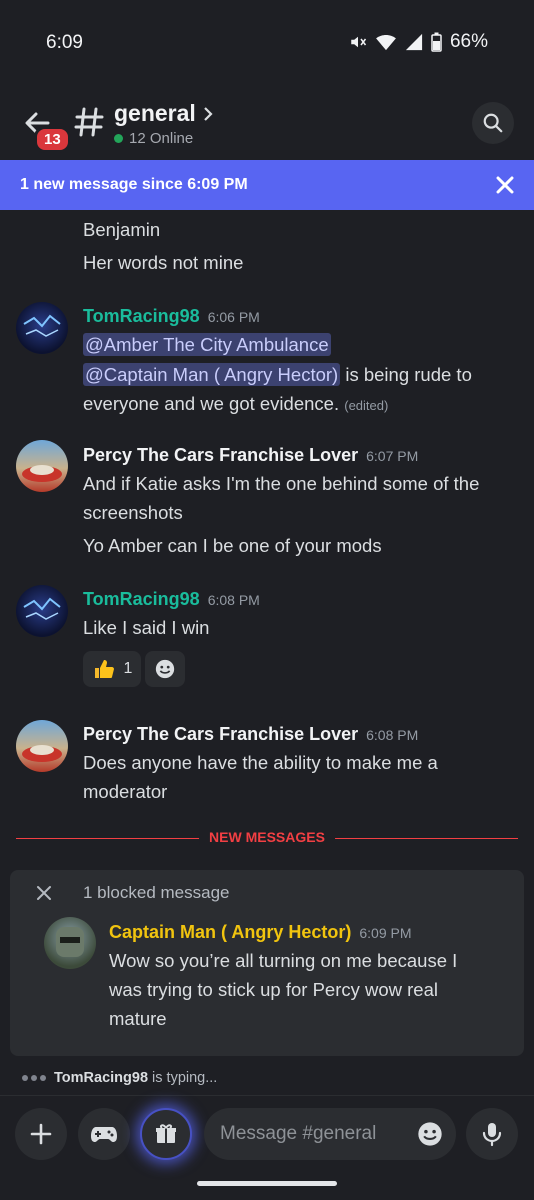 The image size is (534, 1200). What do you see at coordinates (436, 42) in the screenshot?
I see `battery-icon` at bounding box center [436, 42].